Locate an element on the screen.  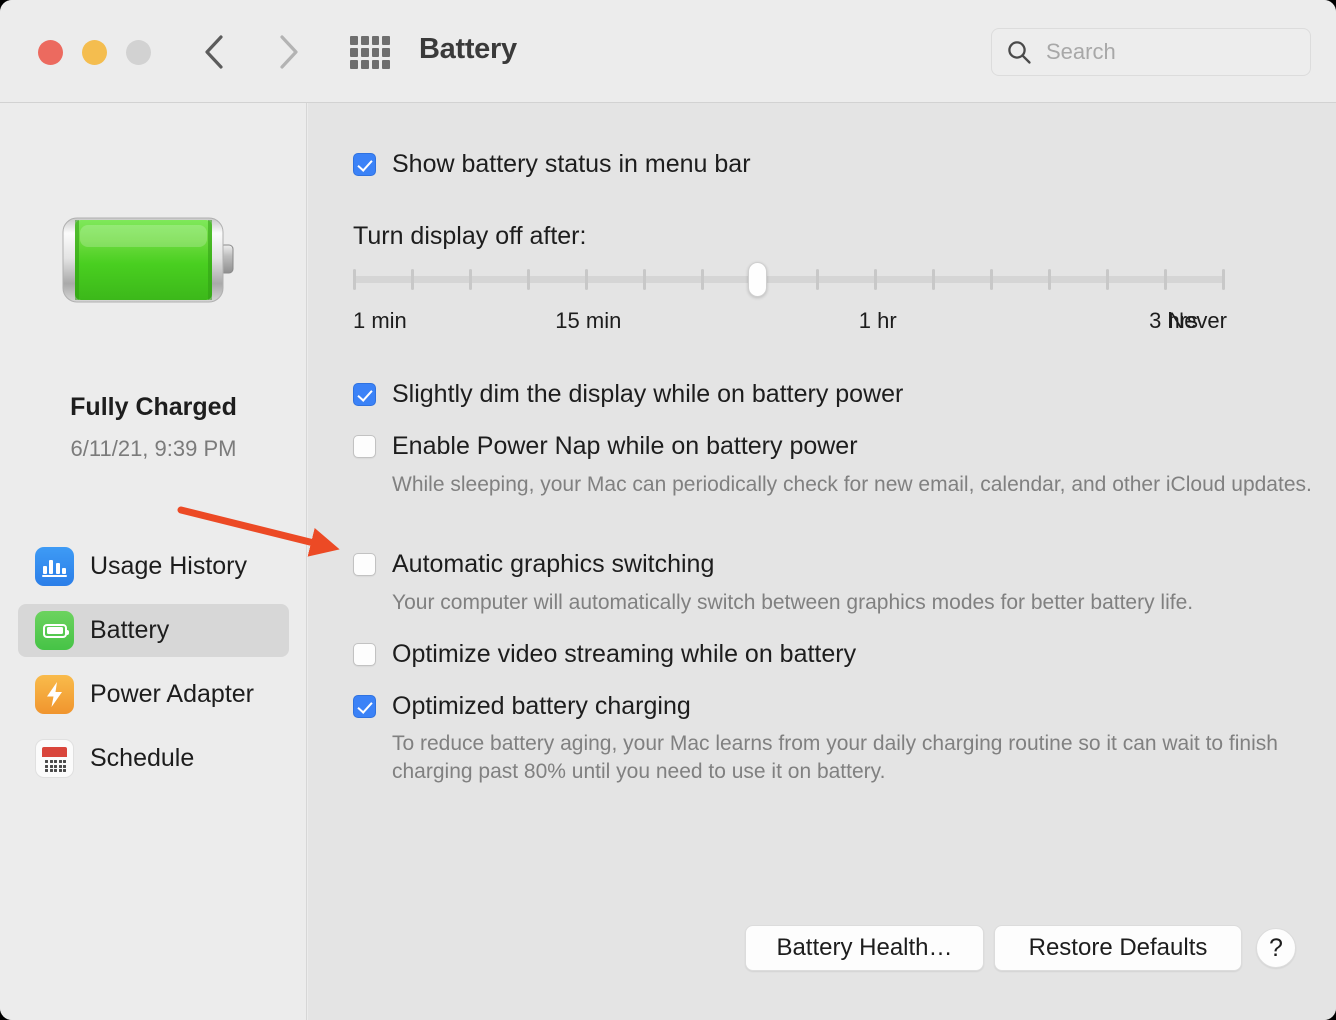
show-all-button is located at coordinates (370, 52).